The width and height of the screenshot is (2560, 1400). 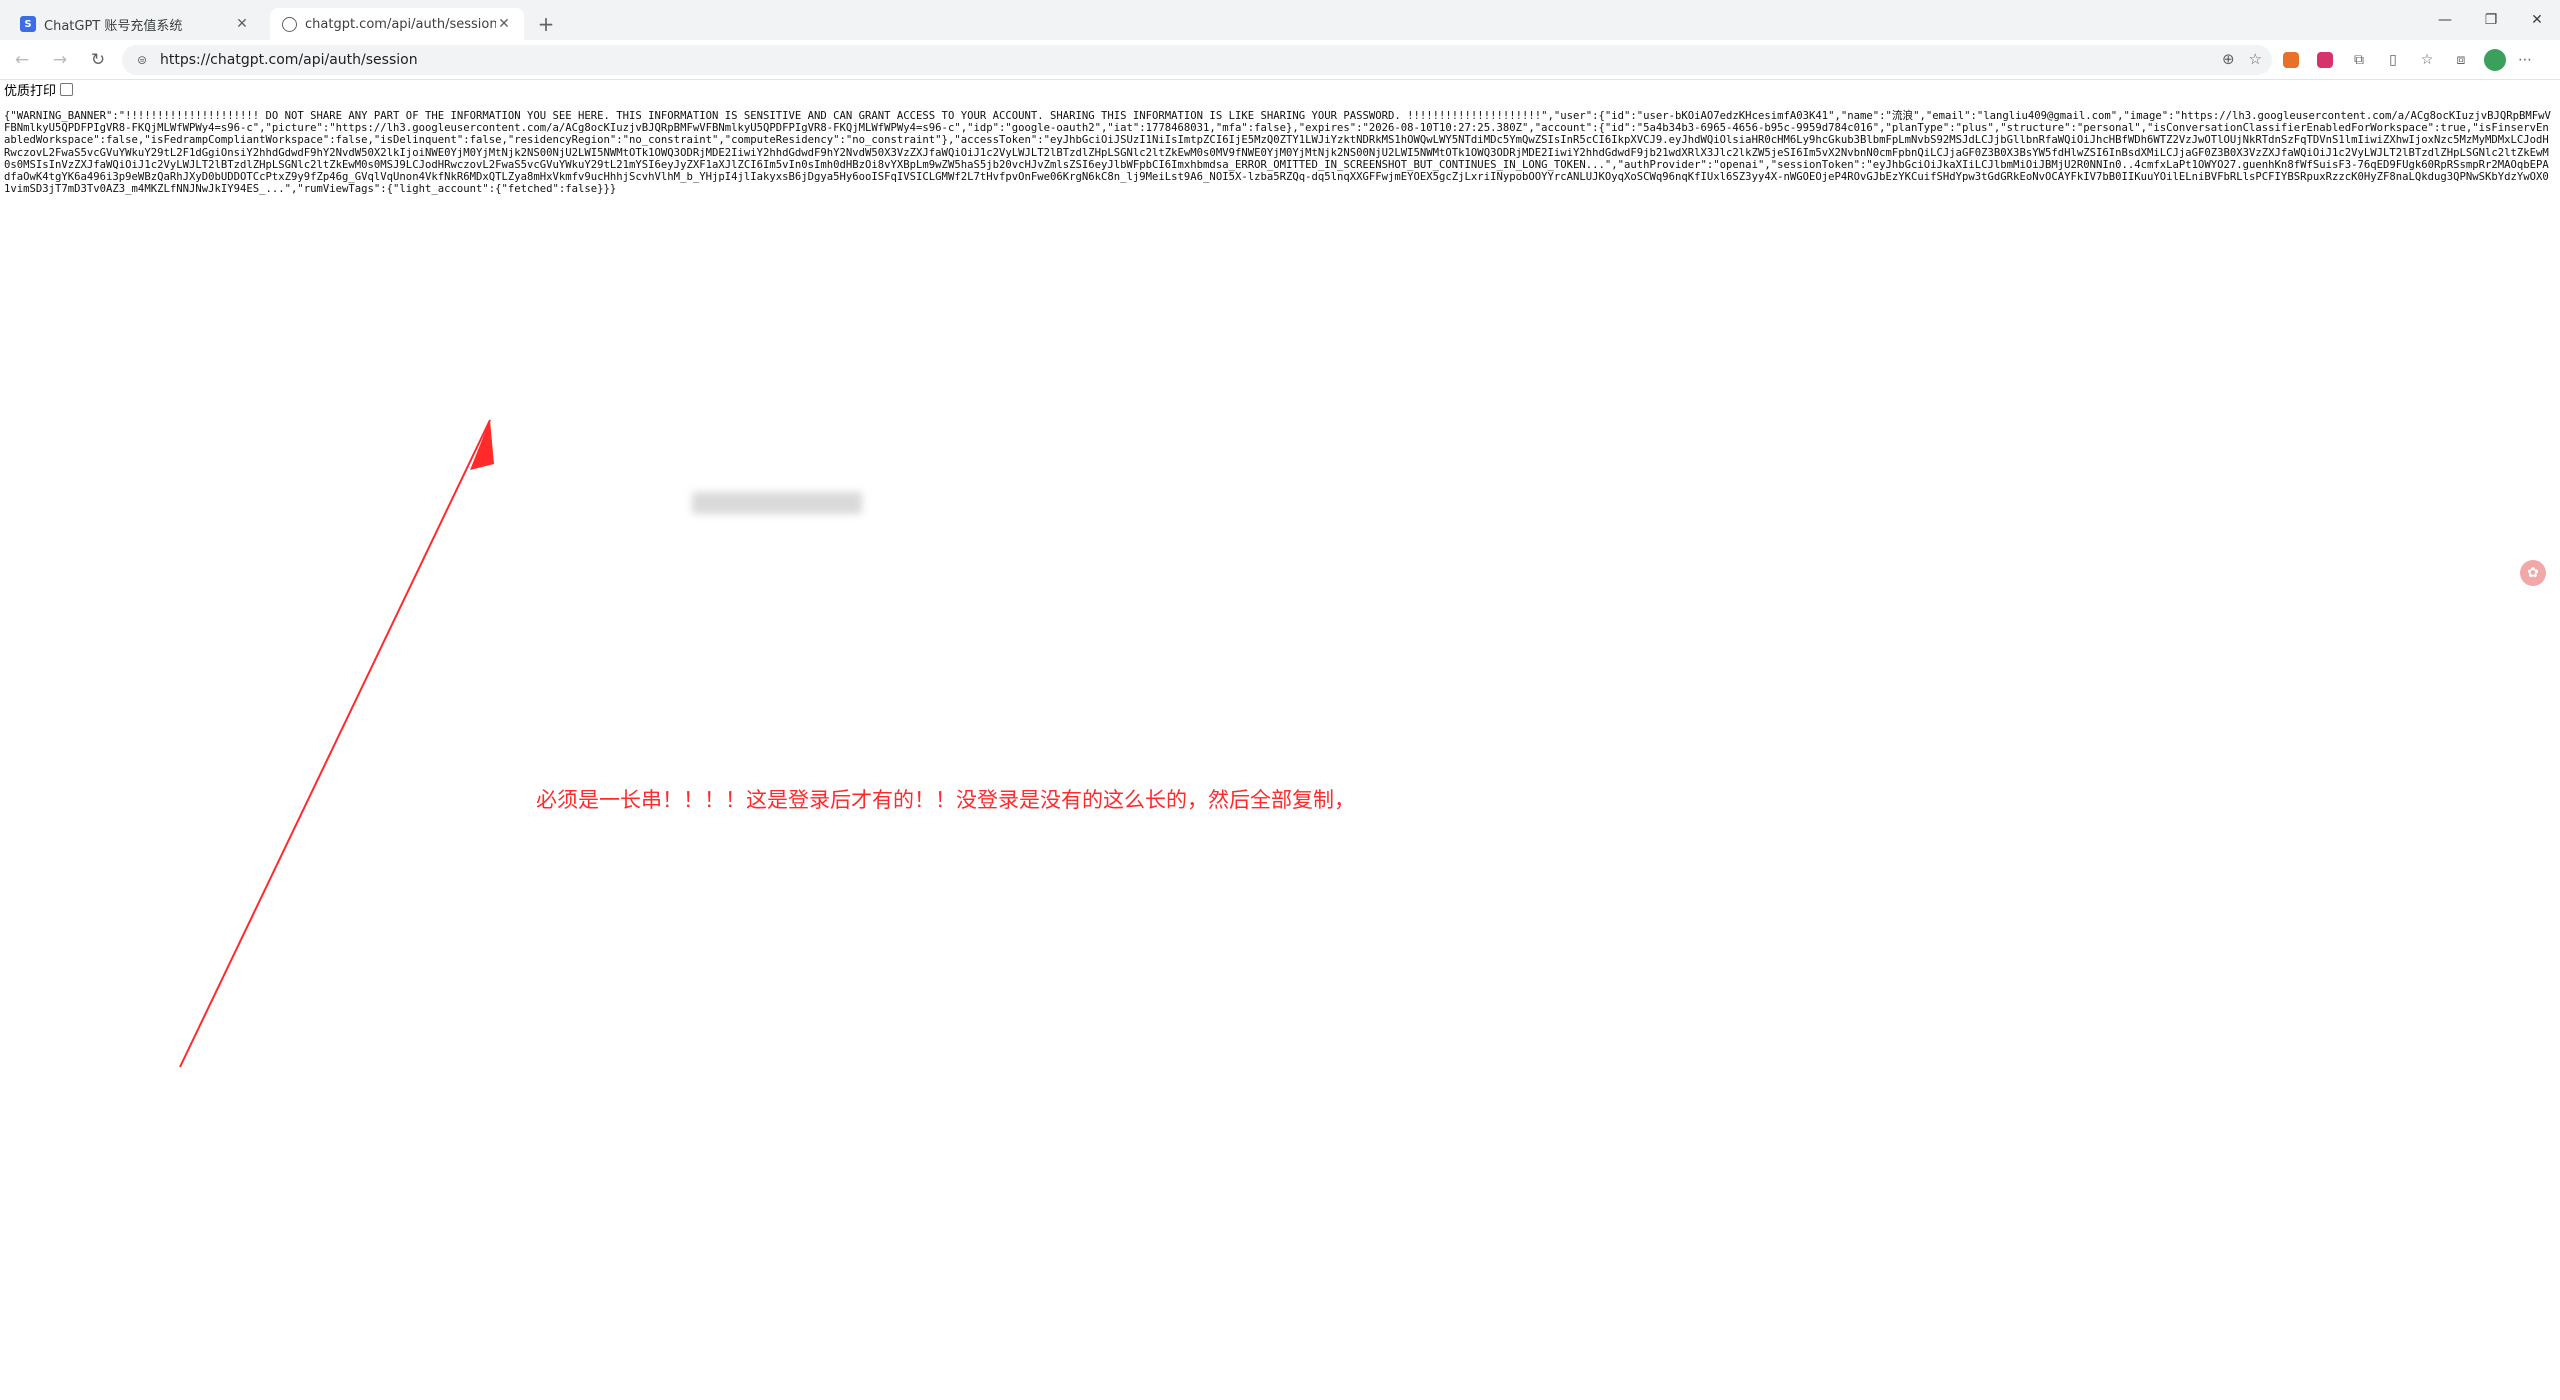 I want to click on window-controls: — ❐ ✕, so click(x=2491, y=20).